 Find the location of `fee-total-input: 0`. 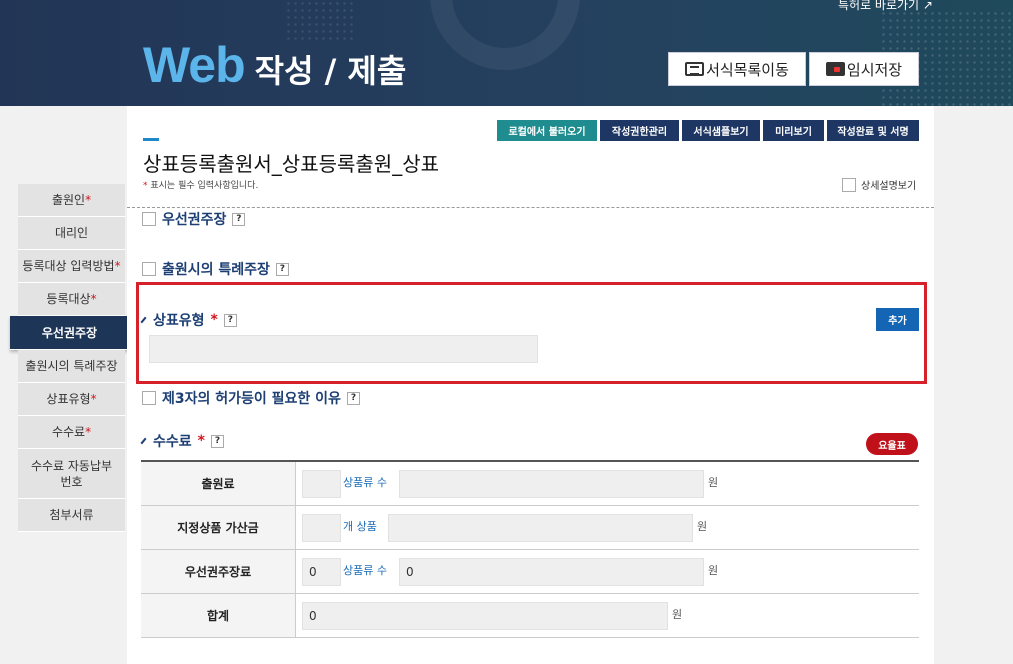

fee-total-input: 0 is located at coordinates (485, 616).